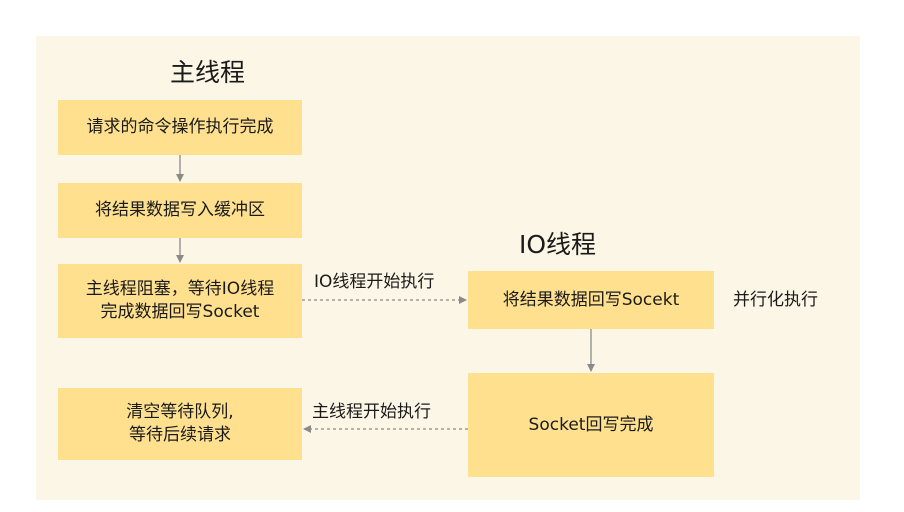  I want to click on step-command-done: 请求的命令操作执行完成, so click(180, 127).